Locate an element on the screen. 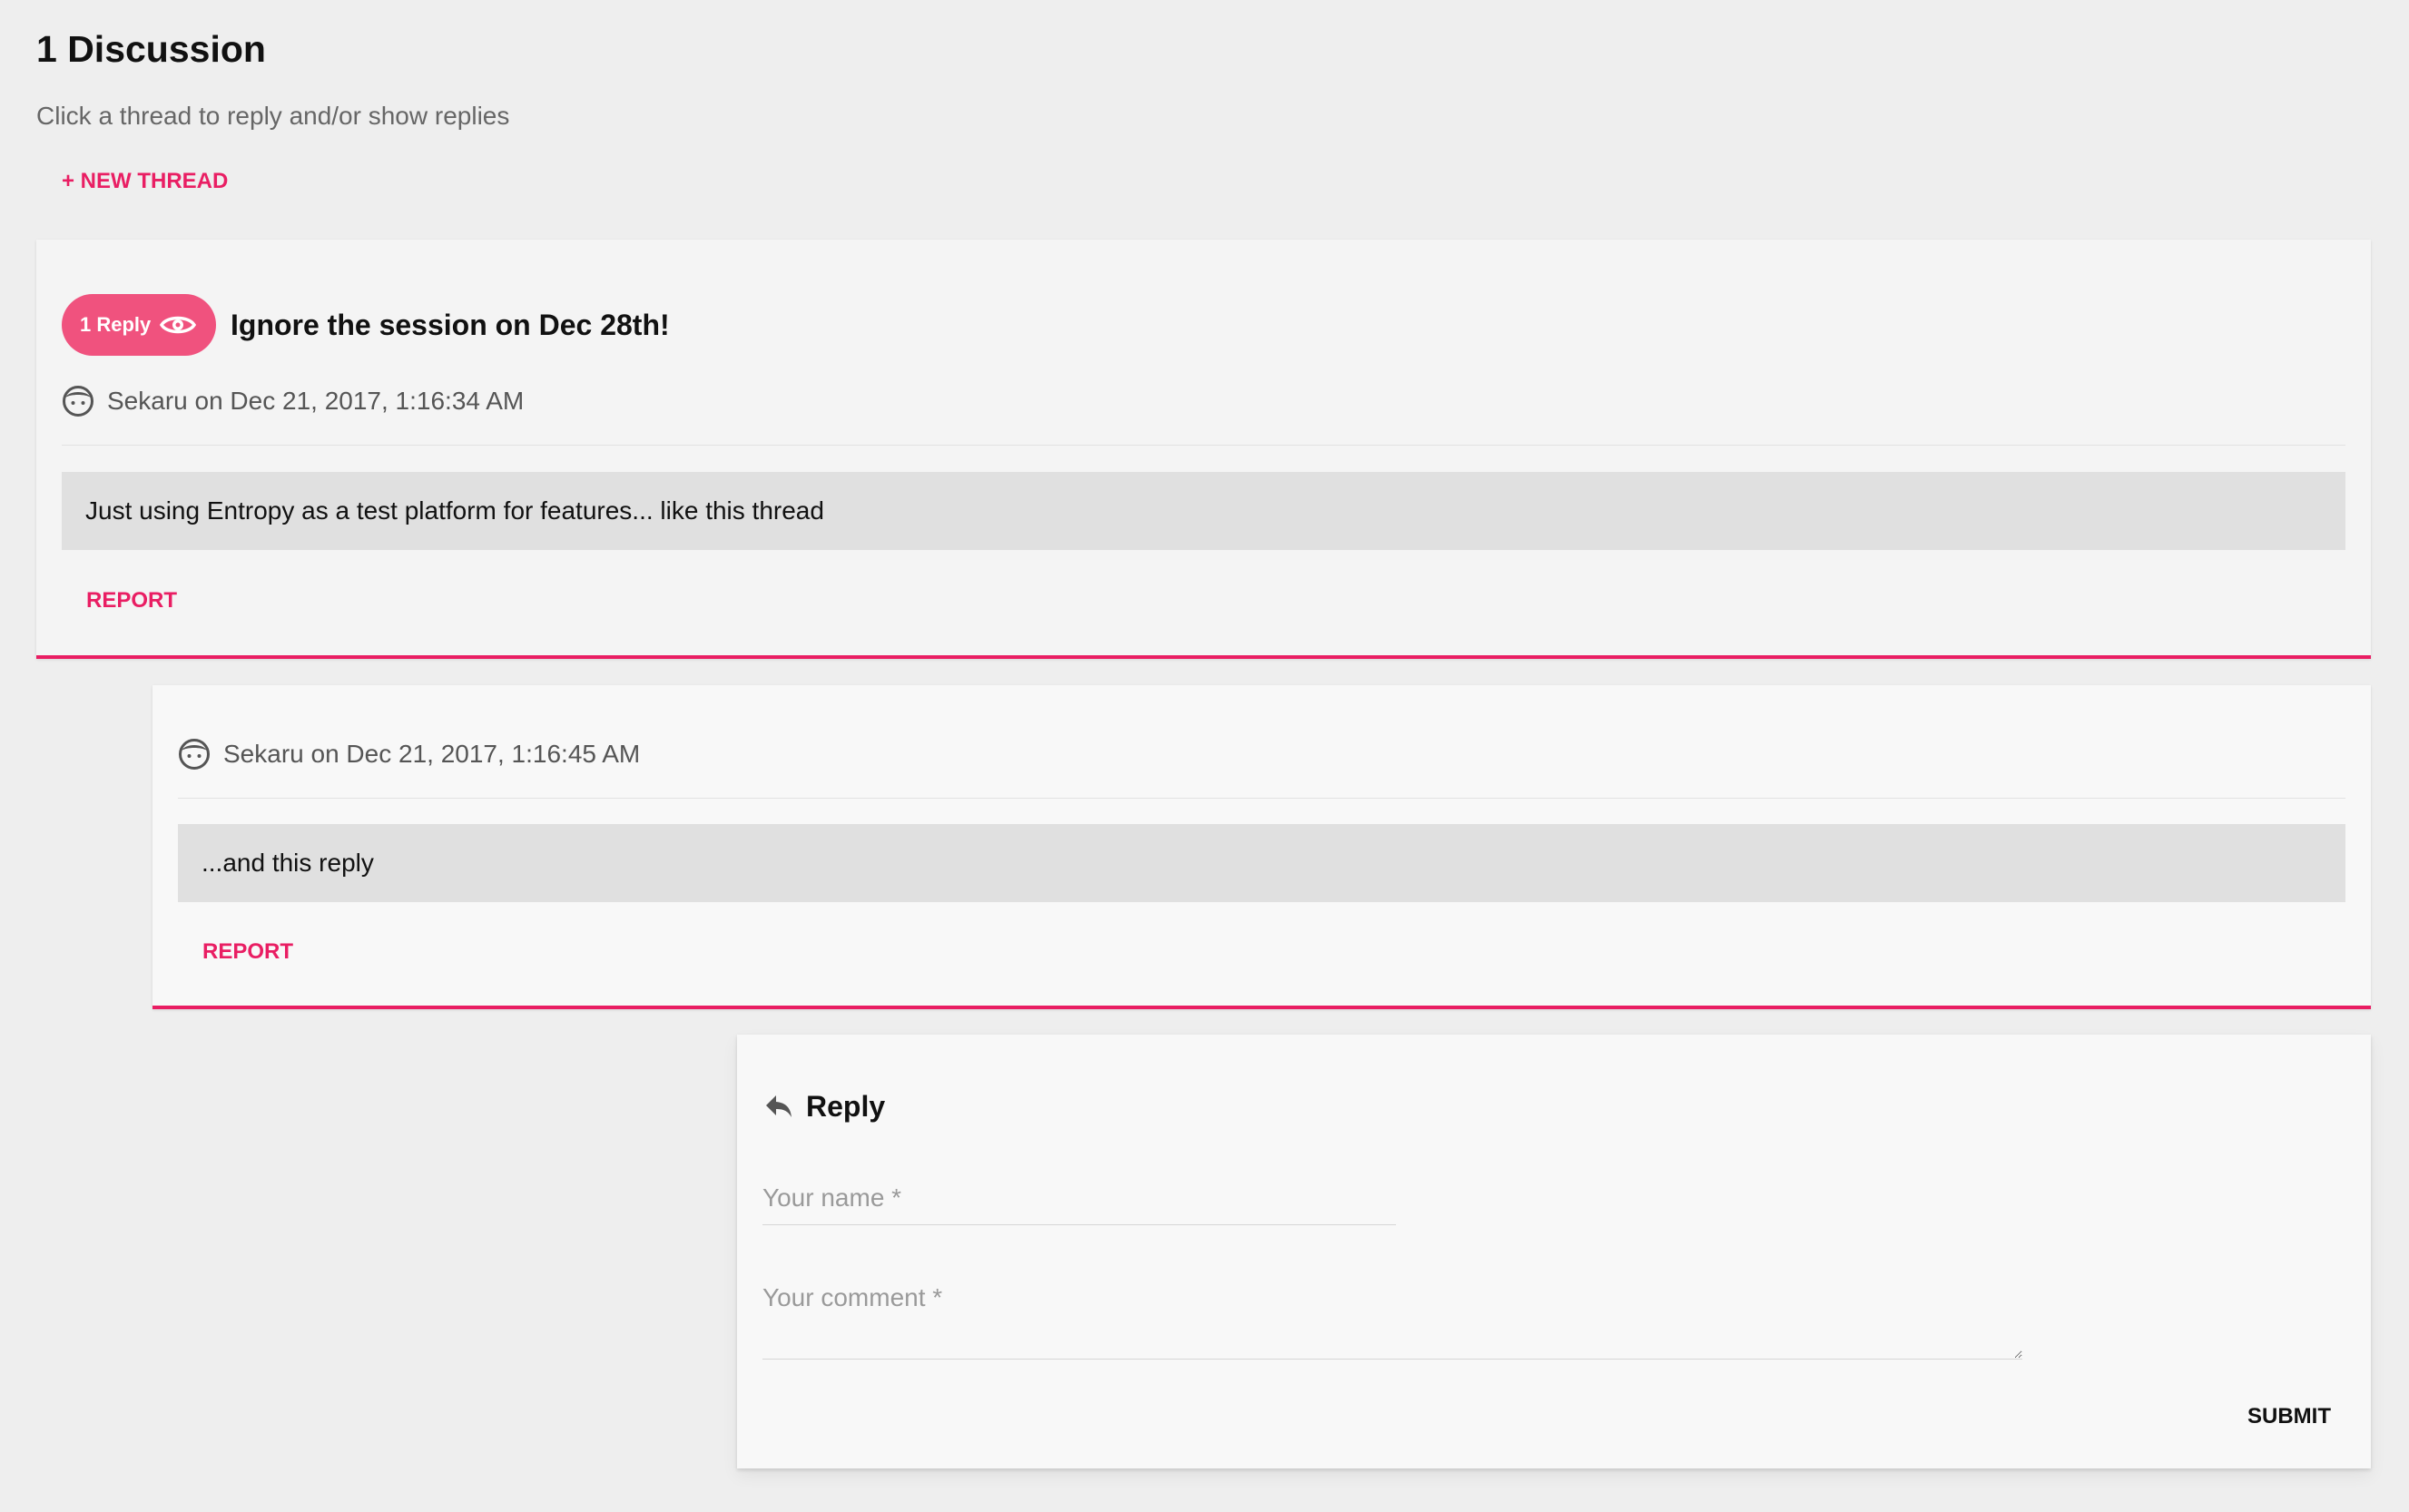 Image resolution: width=2409 pixels, height=1512 pixels. reply-form-header: Reply is located at coordinates (825, 1106).